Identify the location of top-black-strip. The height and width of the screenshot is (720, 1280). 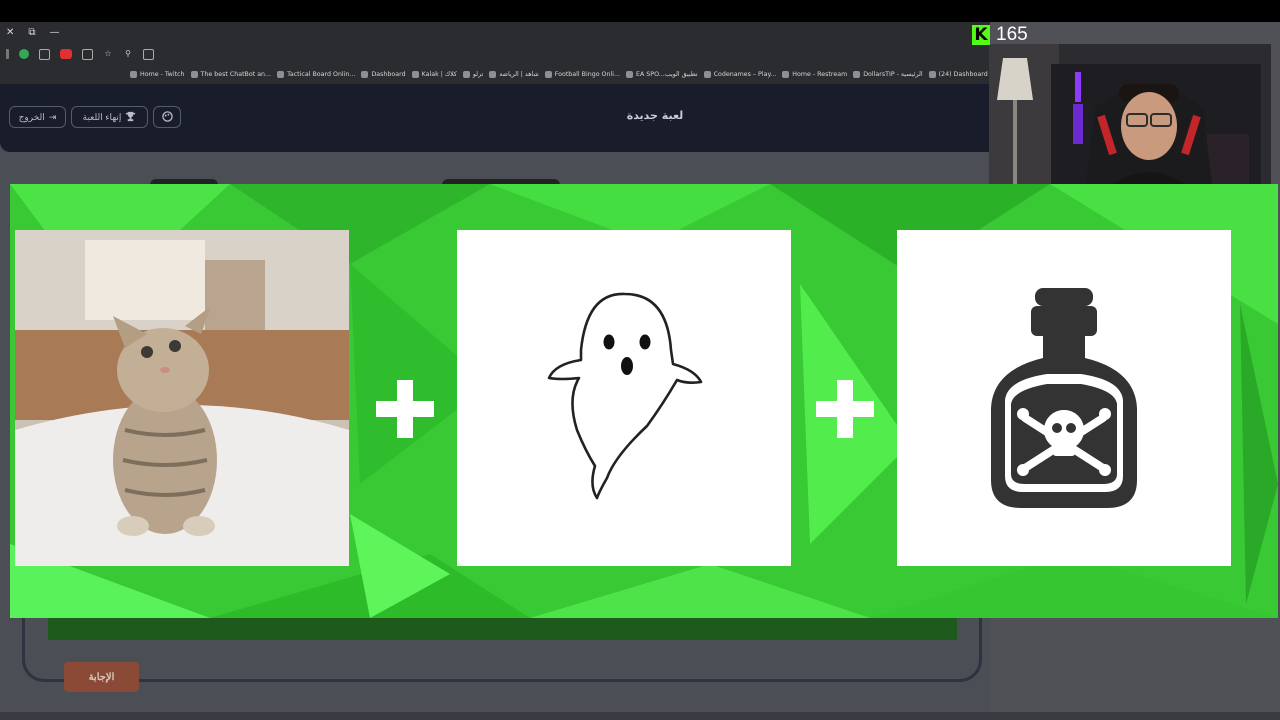
(640, 11).